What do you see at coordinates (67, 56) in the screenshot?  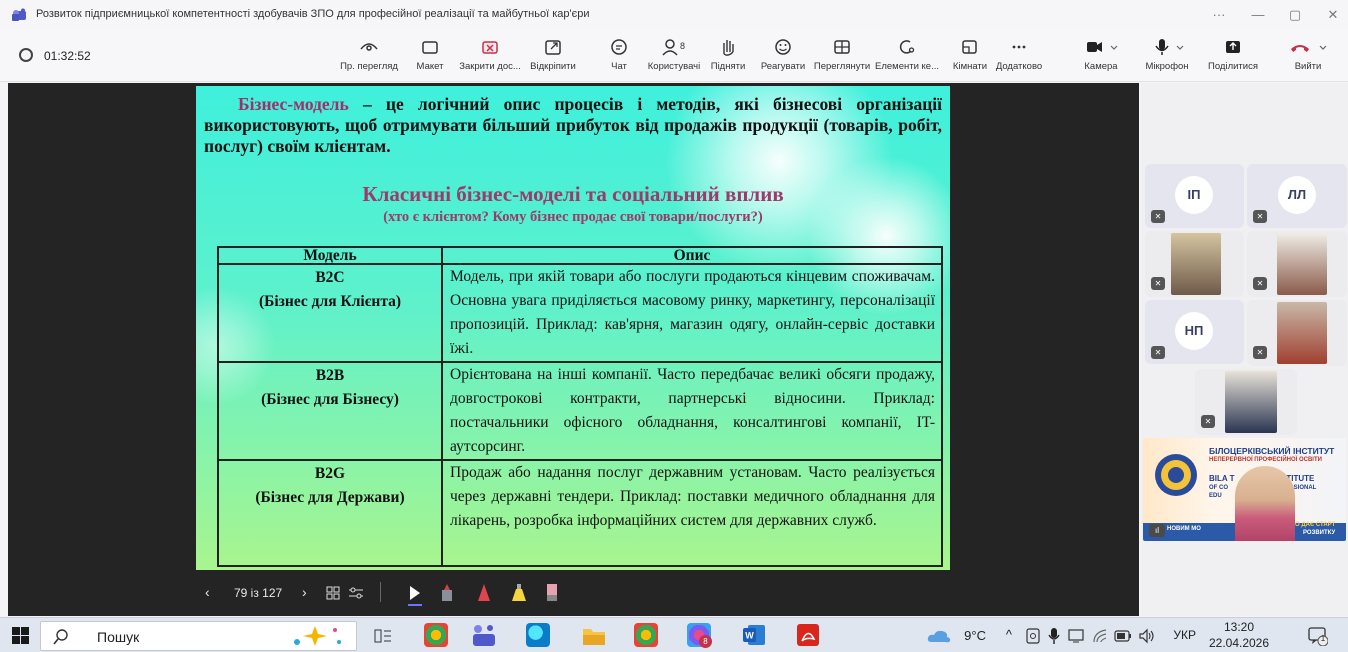 I see `meeting-duration: 01:32:52` at bounding box center [67, 56].